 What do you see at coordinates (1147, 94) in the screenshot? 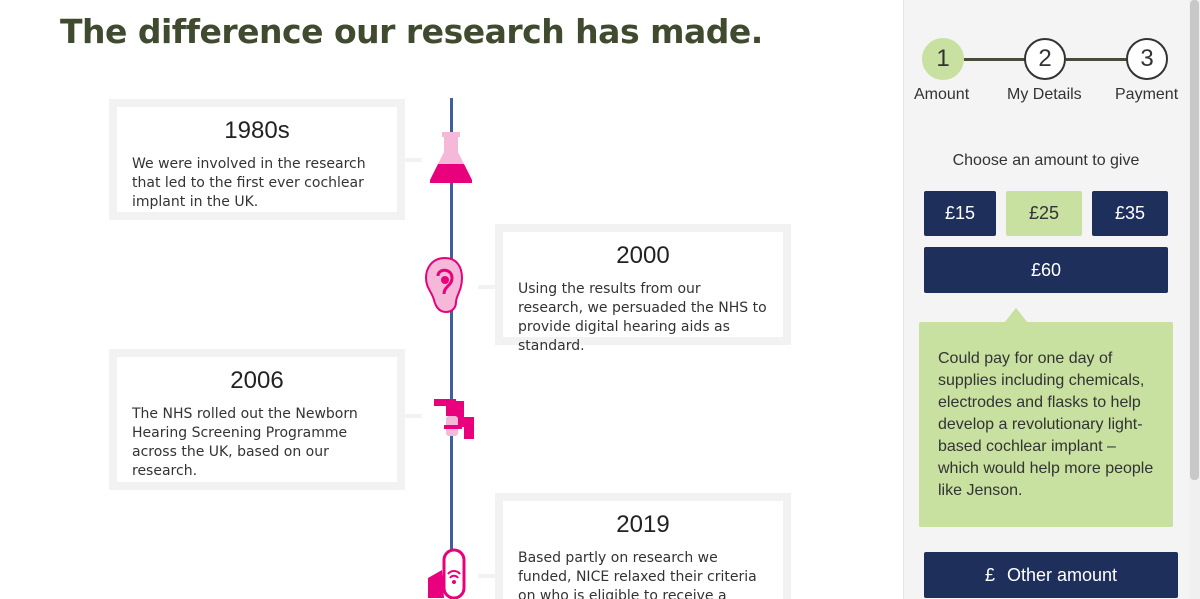
I see `step-label-payment: Payment` at bounding box center [1147, 94].